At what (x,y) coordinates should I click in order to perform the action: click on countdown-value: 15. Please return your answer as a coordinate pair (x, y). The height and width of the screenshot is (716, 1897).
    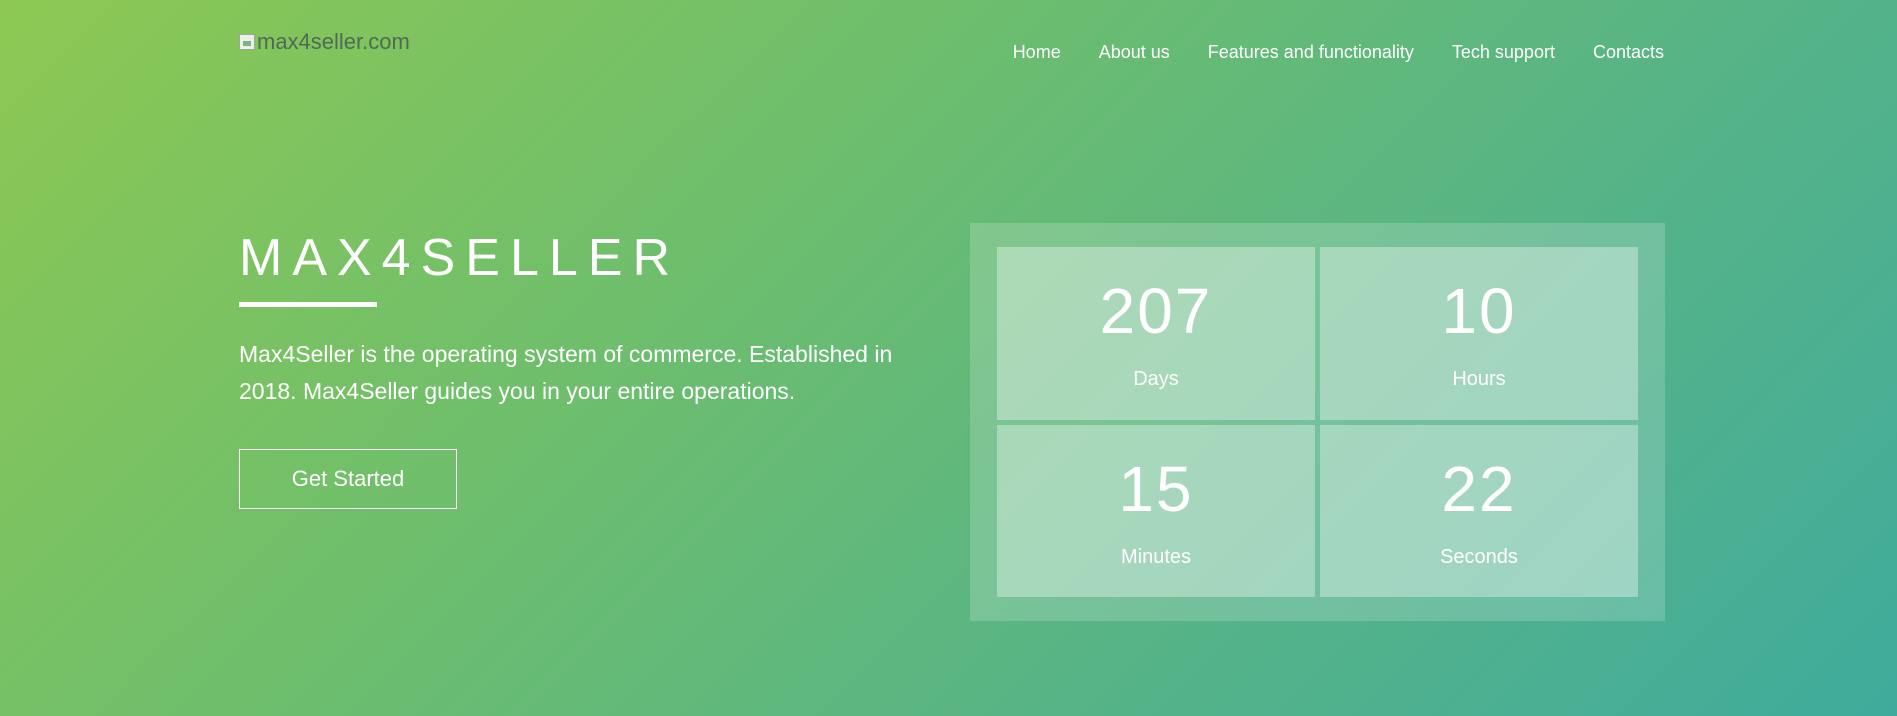
    Looking at the image, I should click on (1156, 488).